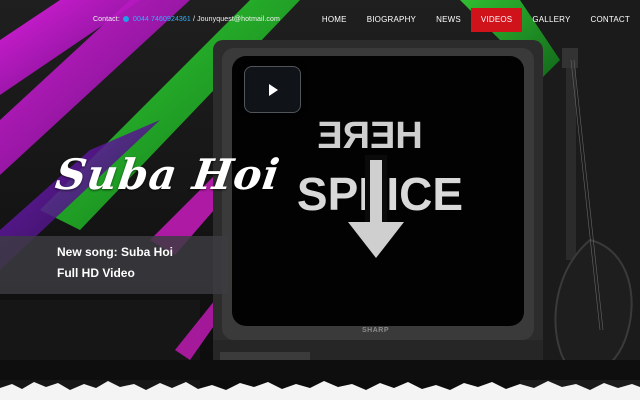 Image resolution: width=640 pixels, height=400 pixels. Describe the element at coordinates (334, 20) in the screenshot. I see `nav-home: HOME` at that location.